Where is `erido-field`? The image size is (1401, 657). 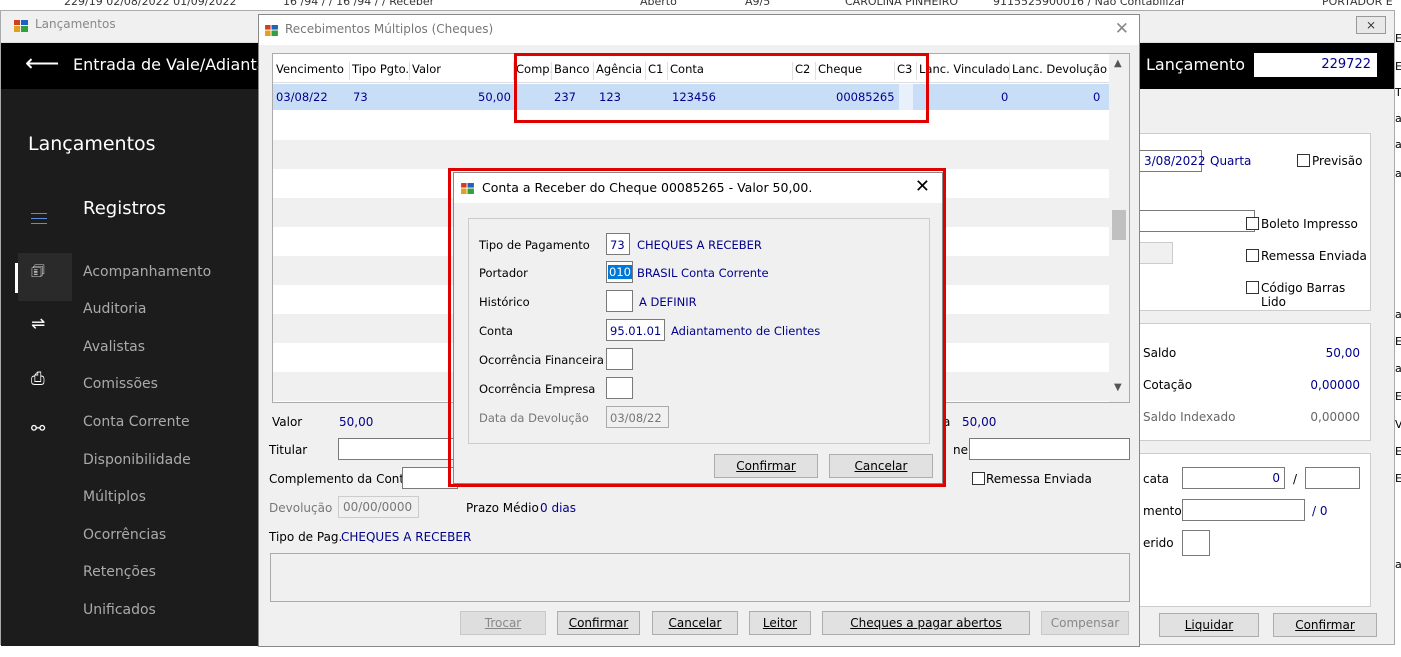
erido-field is located at coordinates (1196, 543).